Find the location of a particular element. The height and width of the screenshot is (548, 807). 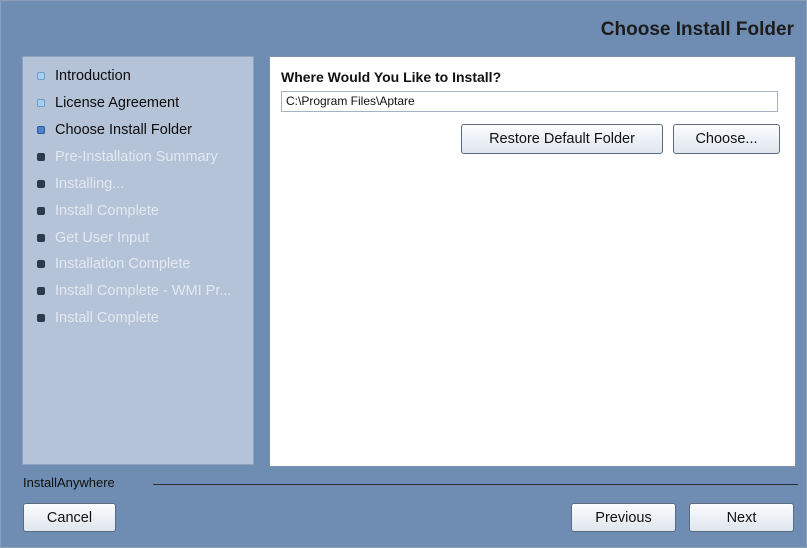

restore-default-folder-button: Restore Default Folder is located at coordinates (562, 139).